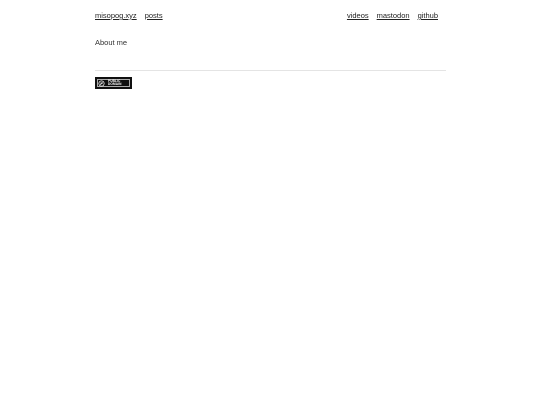  Describe the element at coordinates (116, 16) in the screenshot. I see `site-home-link: misopog.xyz` at that location.